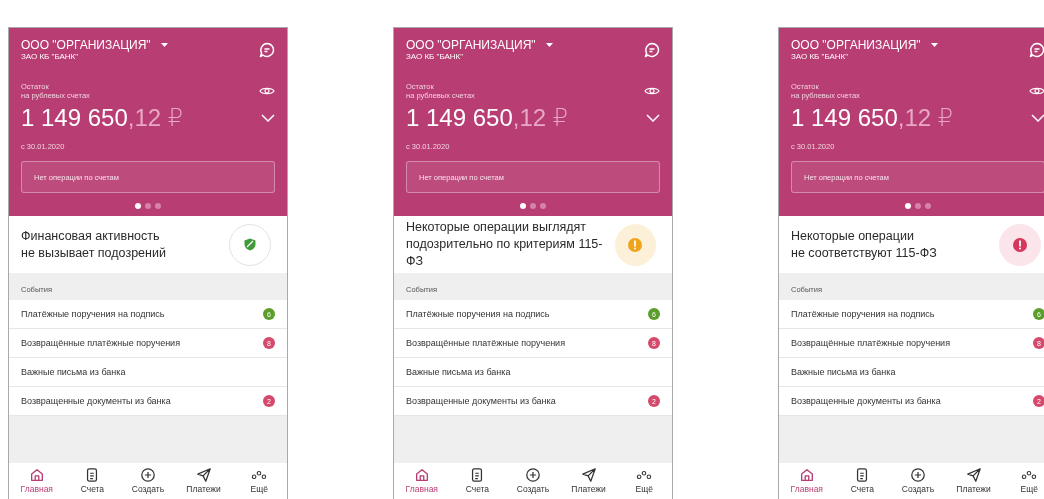 The image size is (1044, 499). Describe the element at coordinates (505, 244) in the screenshot. I see `status-message: Некоторые операции выглядят подозрительно по критериям 115-ФЗ` at that location.